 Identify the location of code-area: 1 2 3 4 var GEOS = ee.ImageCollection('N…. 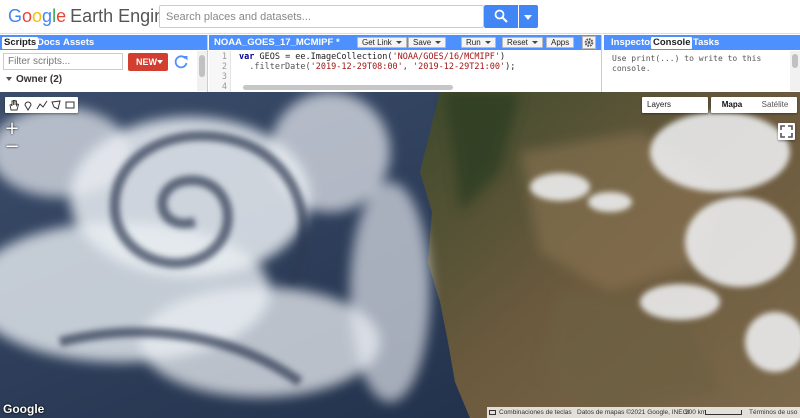
(405, 71).